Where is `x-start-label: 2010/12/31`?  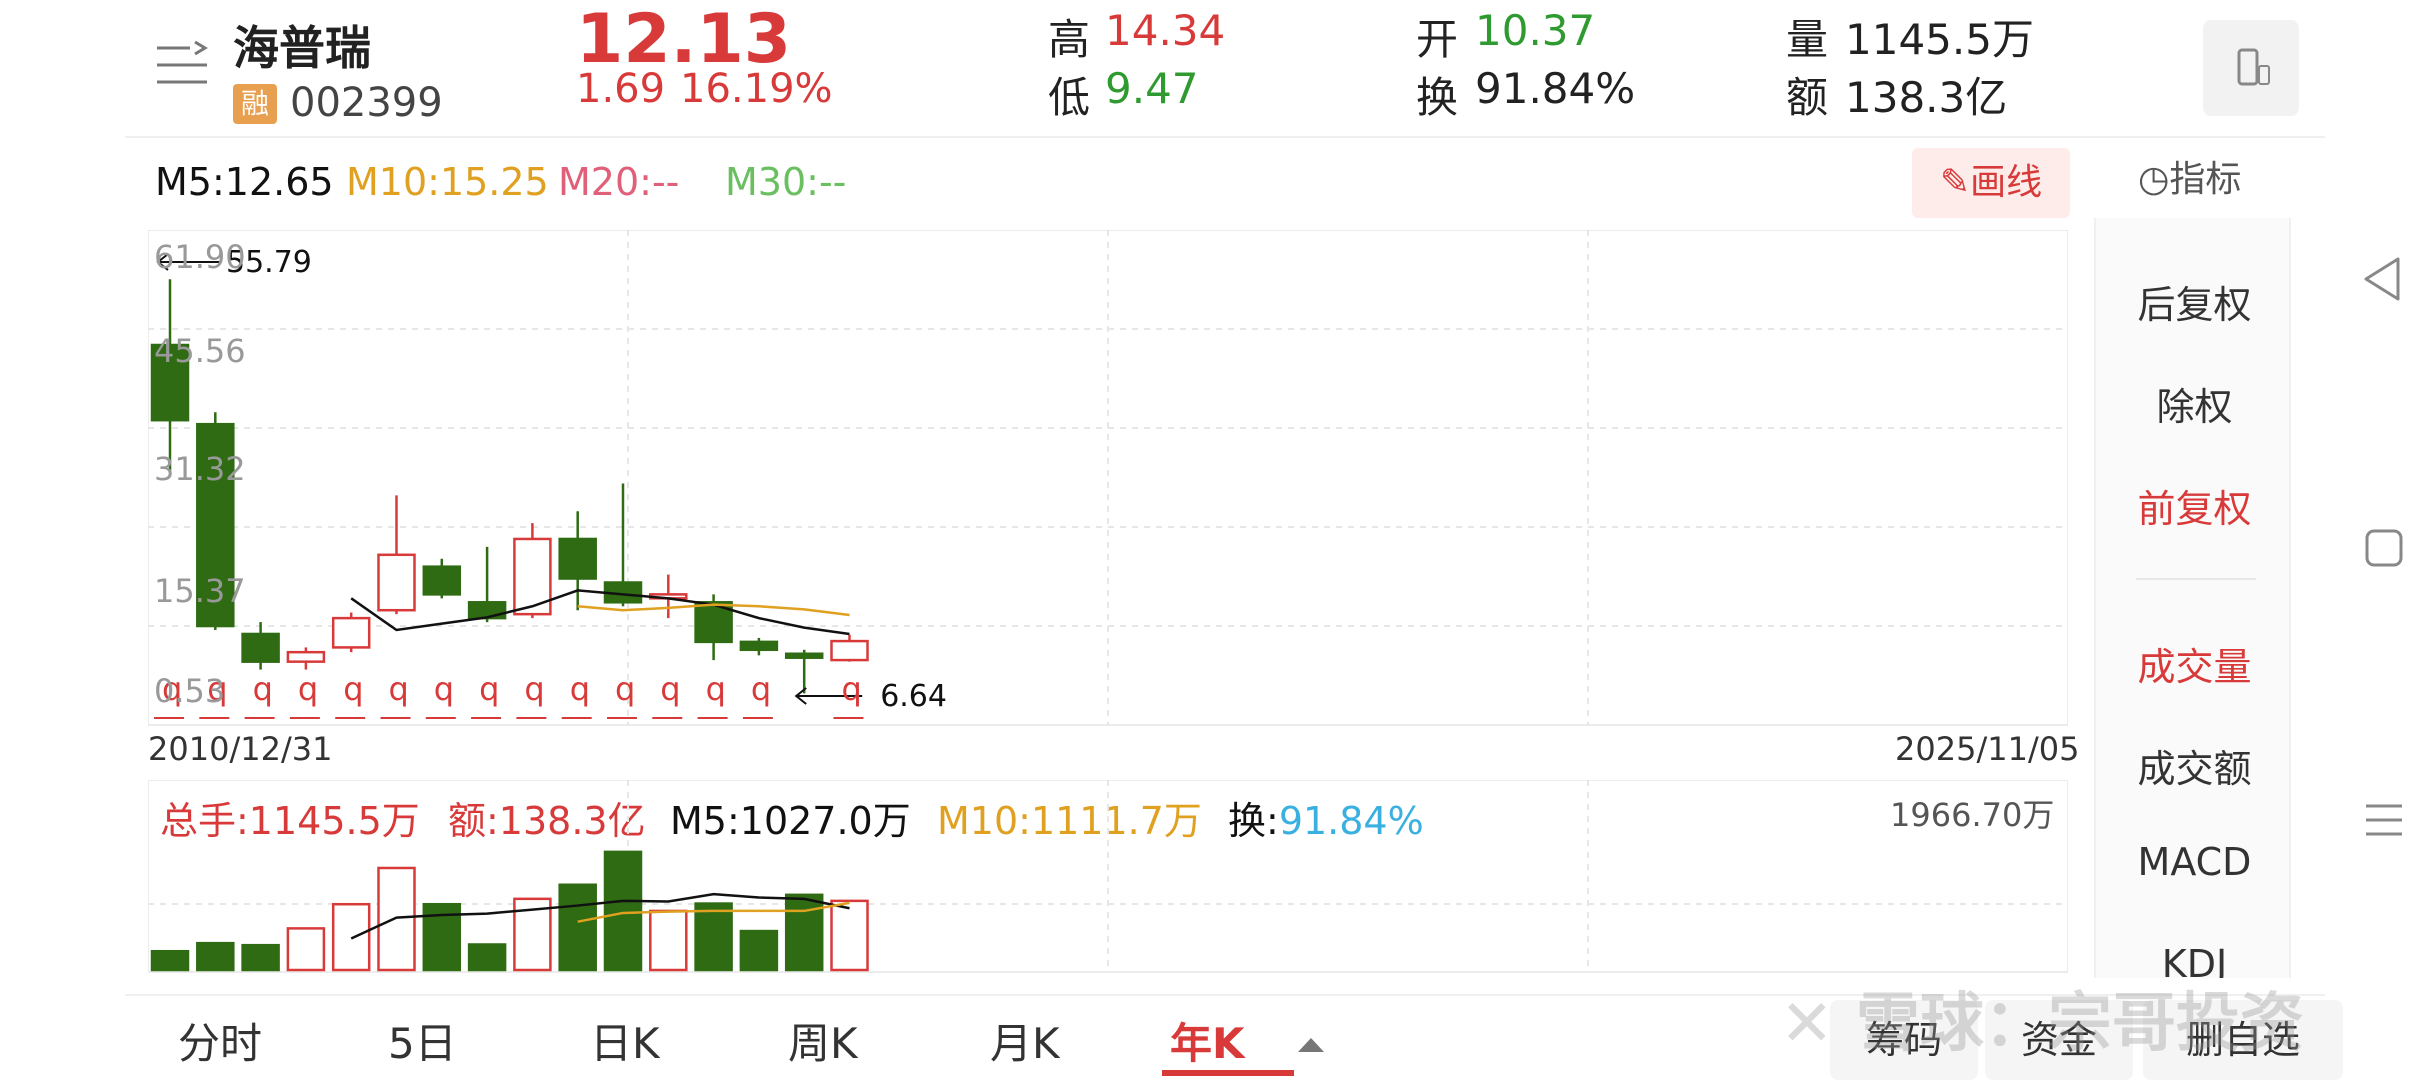
x-start-label: 2010/12/31 is located at coordinates (240, 749).